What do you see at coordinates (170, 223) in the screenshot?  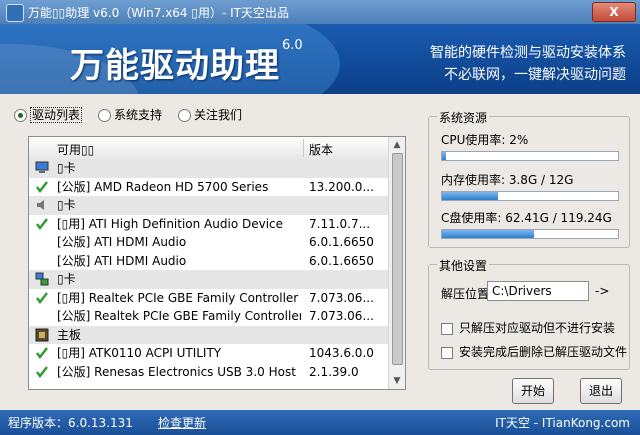 I see `driver-name: [▯用] ATI High Definition Audio Device` at bounding box center [170, 223].